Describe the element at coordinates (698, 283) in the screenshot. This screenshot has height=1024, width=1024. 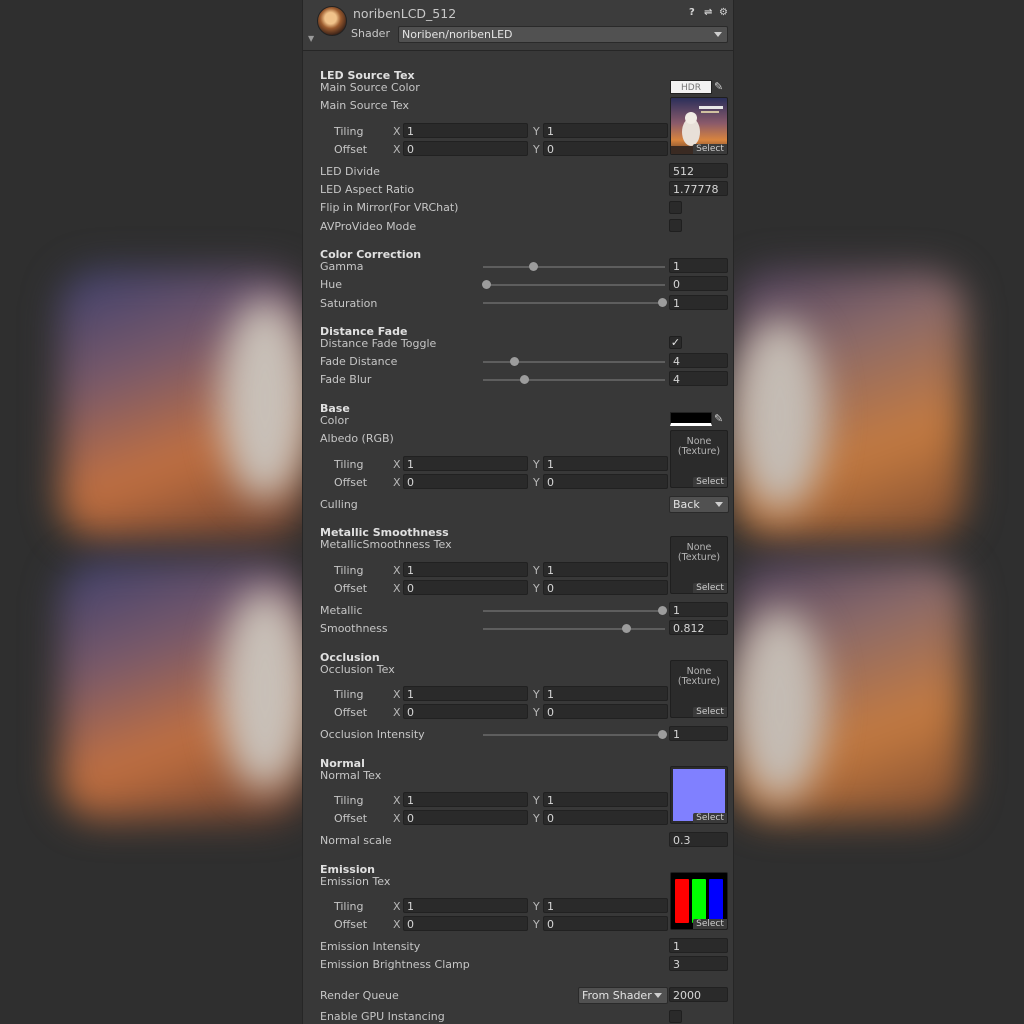
I see `hue-field: 0` at that location.